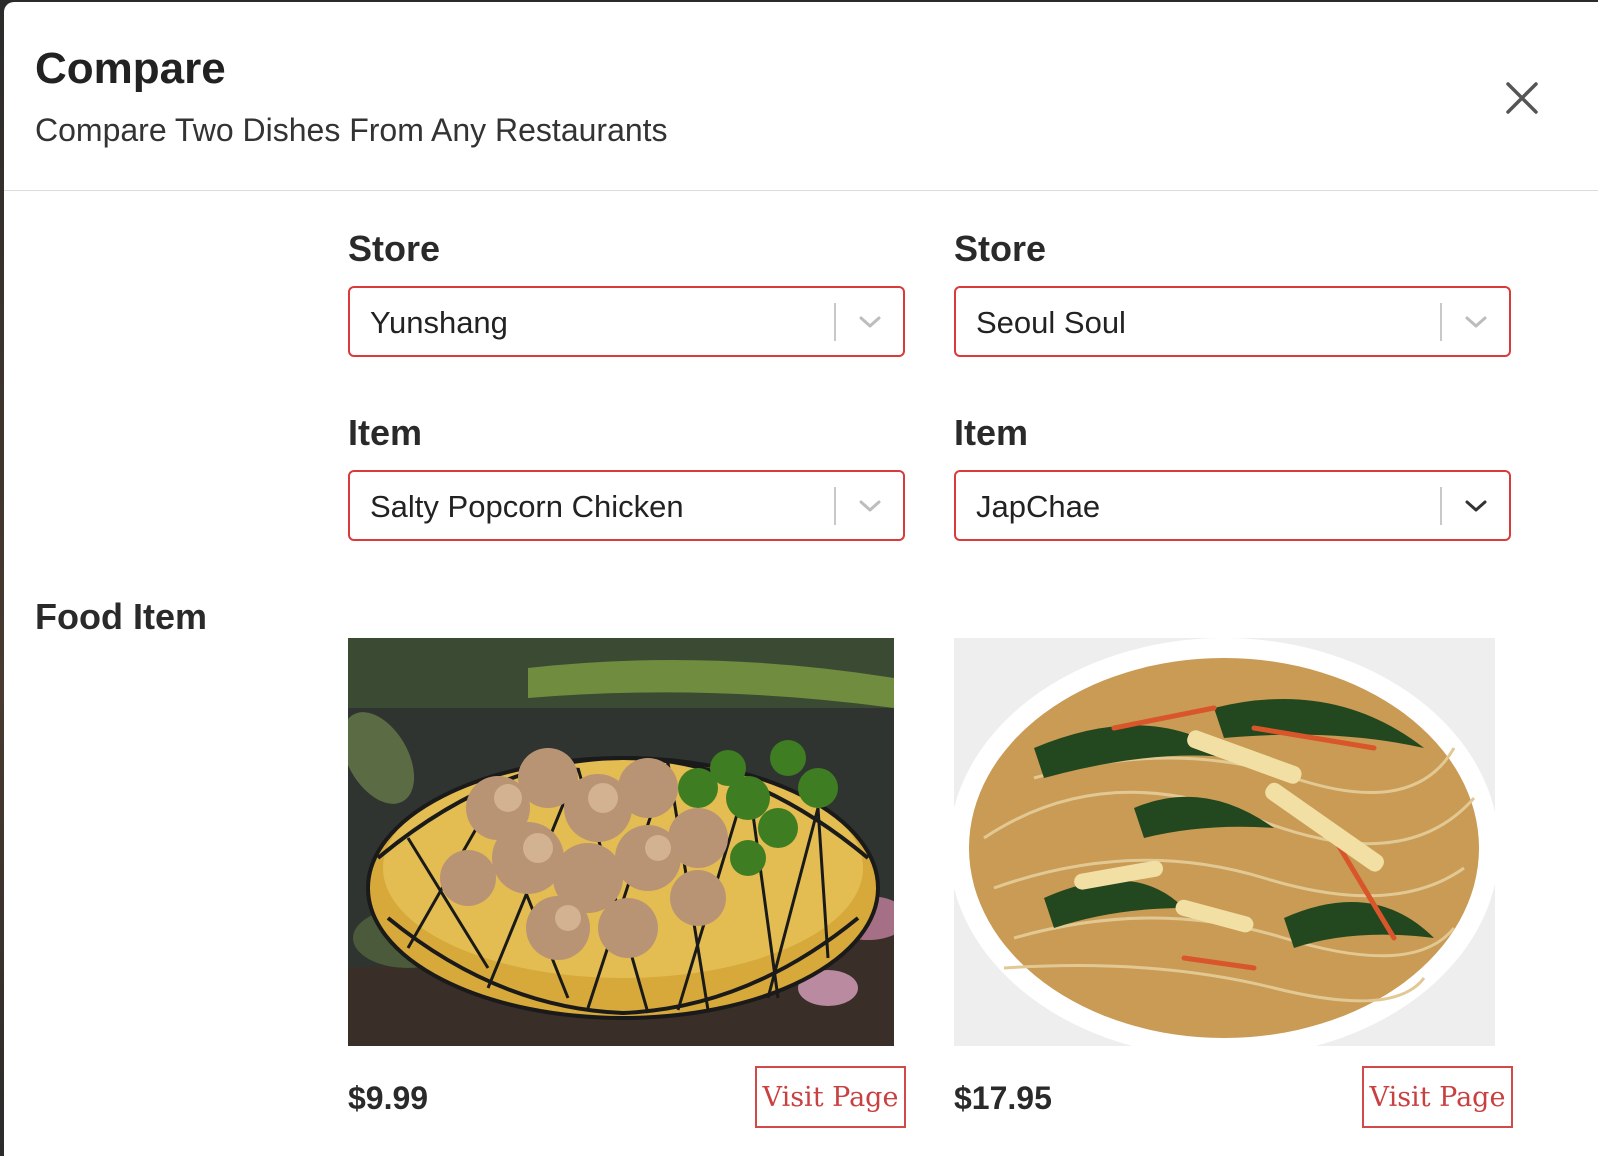 Image resolution: width=1598 pixels, height=1156 pixels. Describe the element at coordinates (1232, 505) in the screenshot. I see `right-item-select: JapChae` at that location.